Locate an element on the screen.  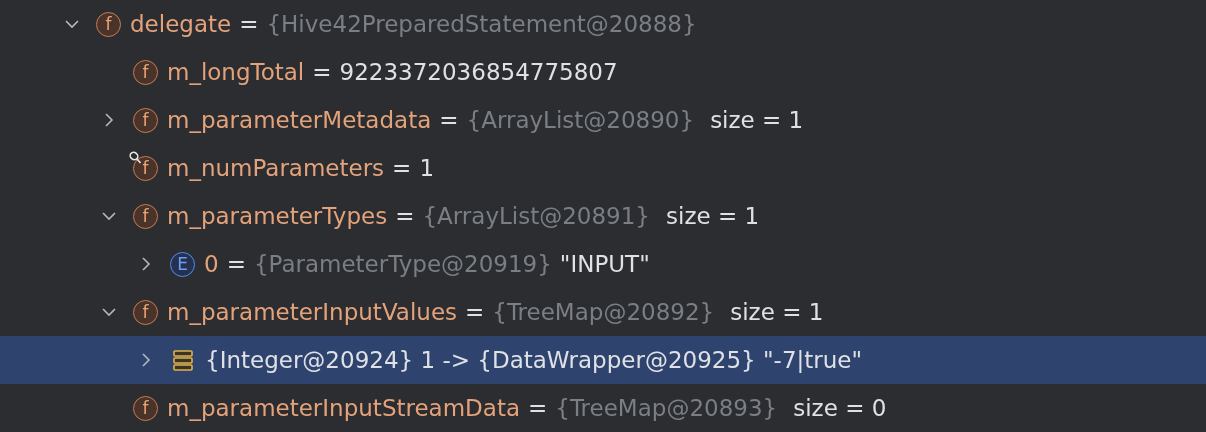
tree-row: f delegate = {Hive42PreparedStatement@20888} is located at coordinates (603, 24).